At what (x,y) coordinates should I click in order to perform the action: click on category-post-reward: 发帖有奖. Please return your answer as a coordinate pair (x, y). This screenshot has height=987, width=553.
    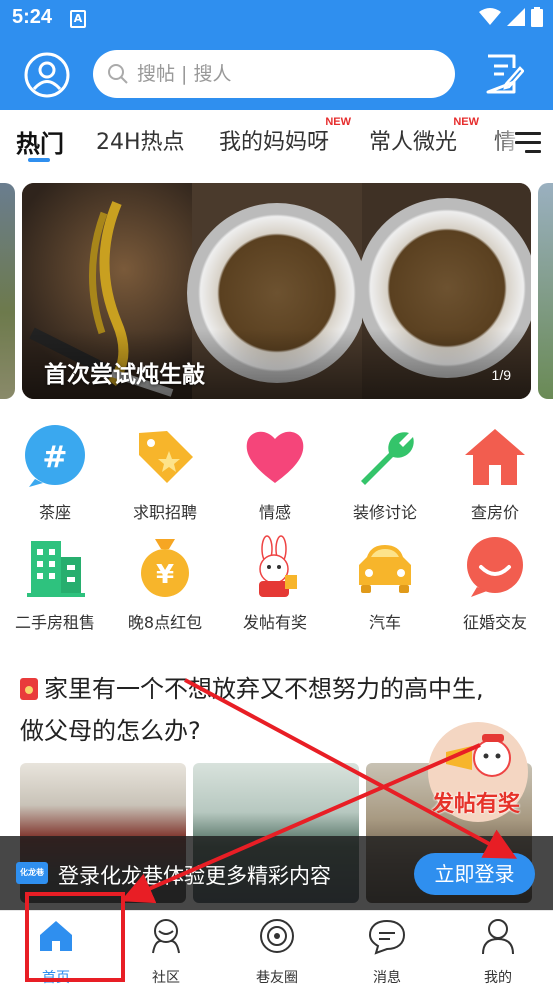
    Looking at the image, I should click on (275, 584).